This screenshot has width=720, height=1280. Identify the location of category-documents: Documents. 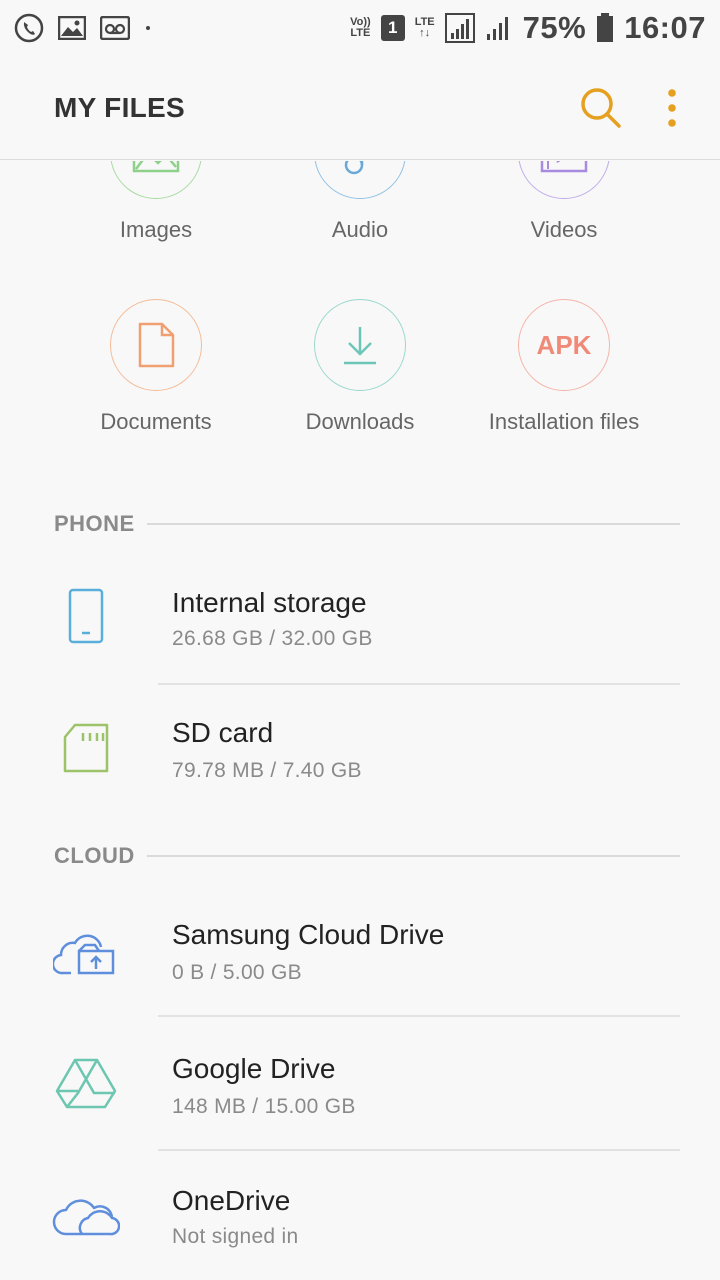
(156, 367).